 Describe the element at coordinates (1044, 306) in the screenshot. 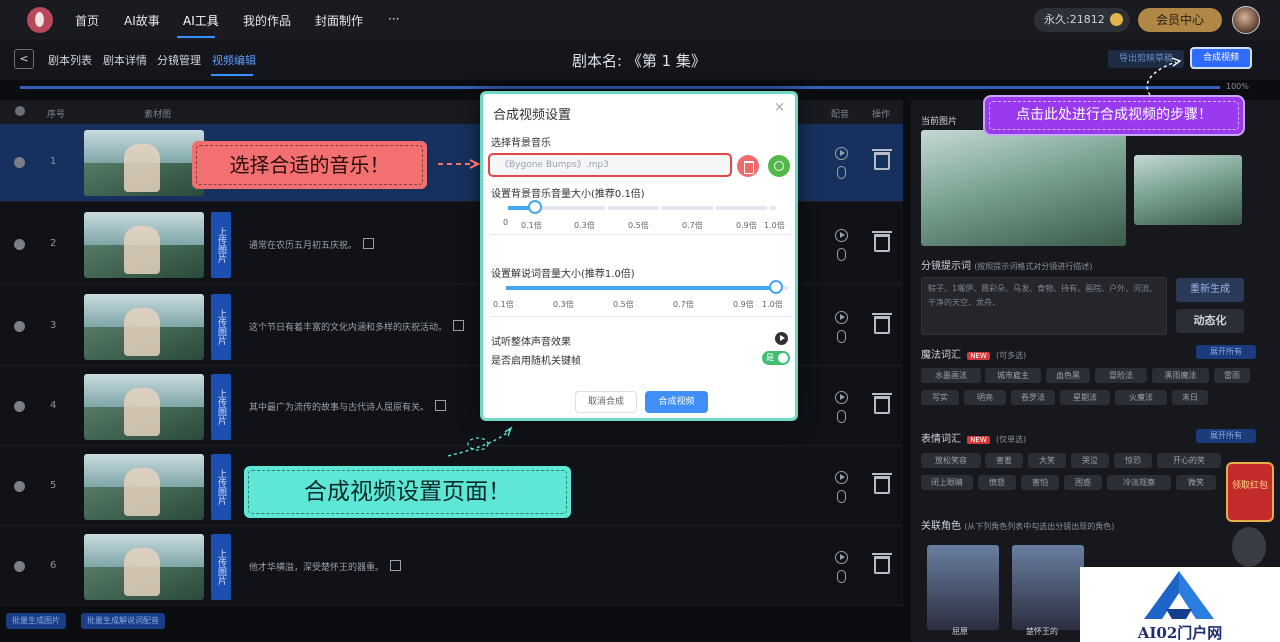

I see `prompt-textarea: 粽子、1嘴伊、霞彩朵、马发、食物、持有、画院、户外、河流、干净的天空、龙舟、` at that location.